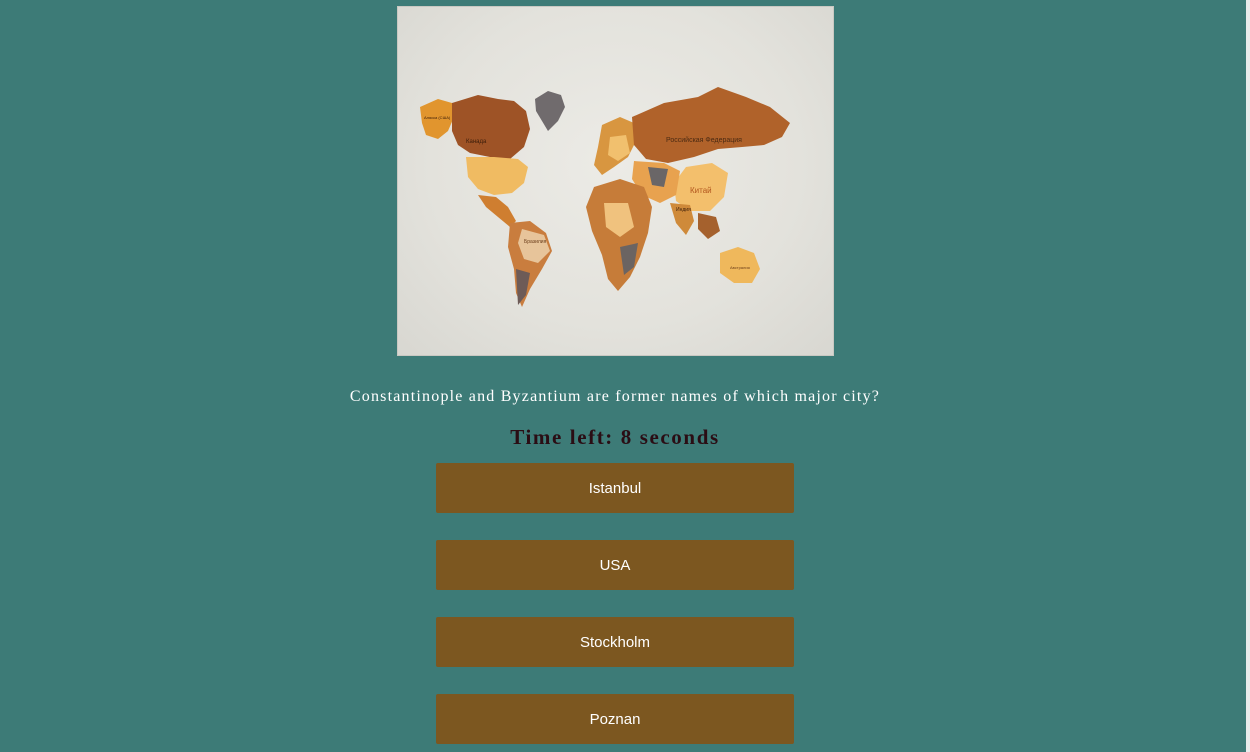 Image resolution: width=1250 pixels, height=752 pixels. Describe the element at coordinates (615, 488) in the screenshot. I see `answer-button-1: Istanbul` at that location.